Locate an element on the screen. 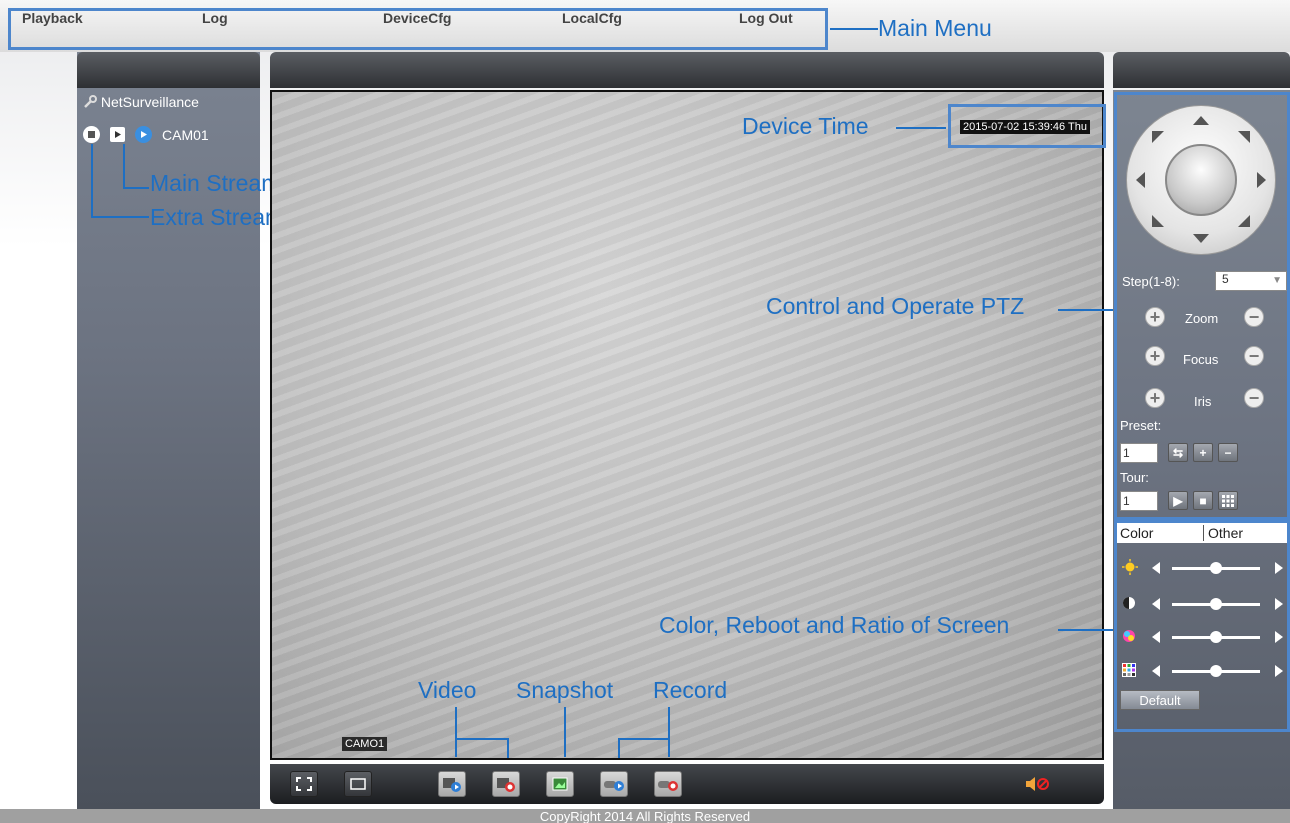 The image size is (1290, 823). video-bracket-stem is located at coordinates (456, 732).